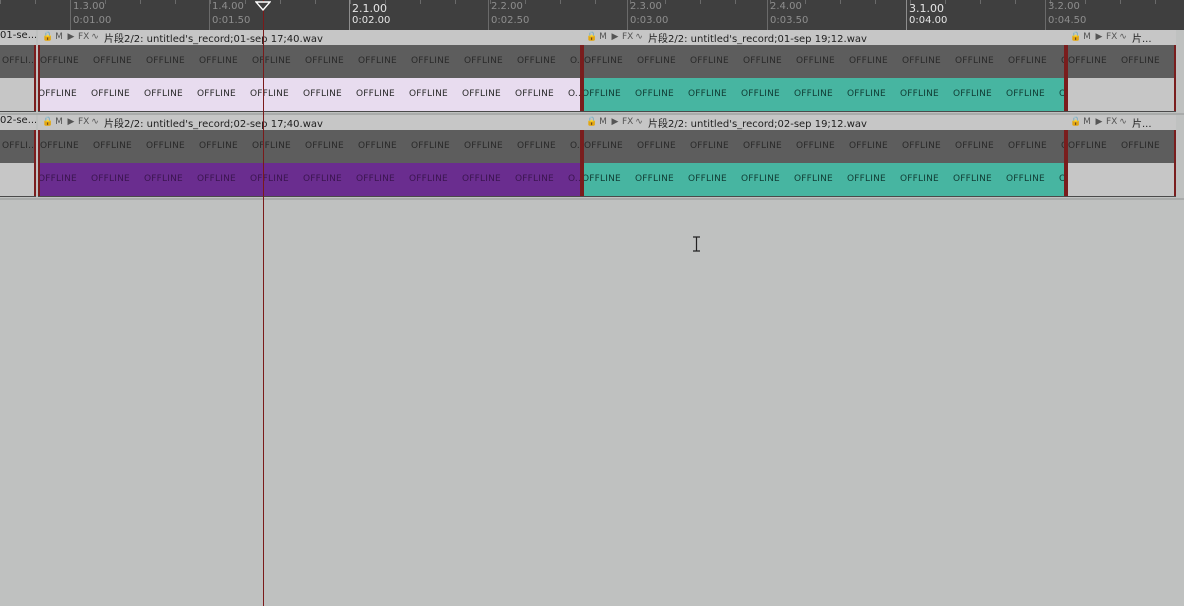 The width and height of the screenshot is (1184, 606). Describe the element at coordinates (89, 6) in the screenshot. I see `ruler-measure-label: 1.3.00` at that location.